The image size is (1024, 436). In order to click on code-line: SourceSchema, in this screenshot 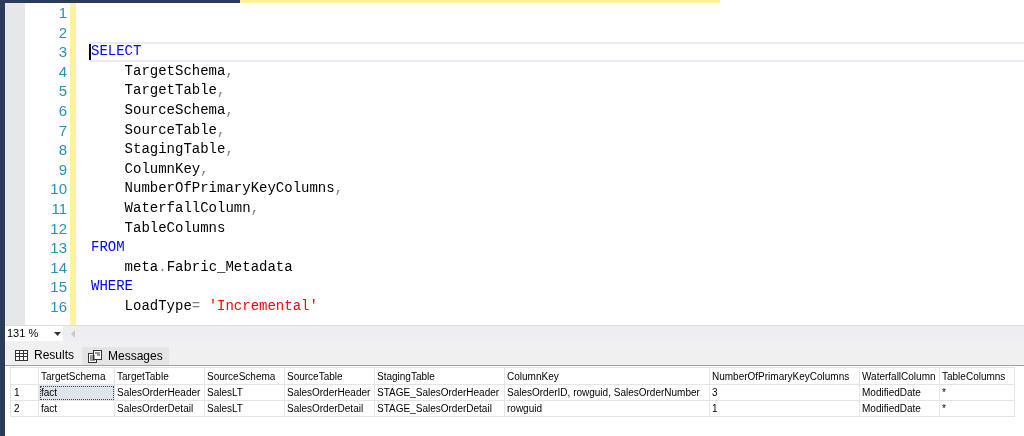, I will do `click(178, 110)`.